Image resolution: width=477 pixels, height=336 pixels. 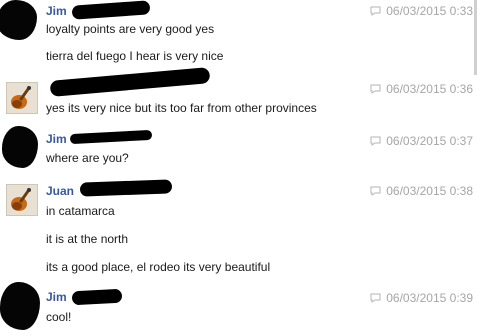 I want to click on message-text: it is at the north, so click(x=87, y=239).